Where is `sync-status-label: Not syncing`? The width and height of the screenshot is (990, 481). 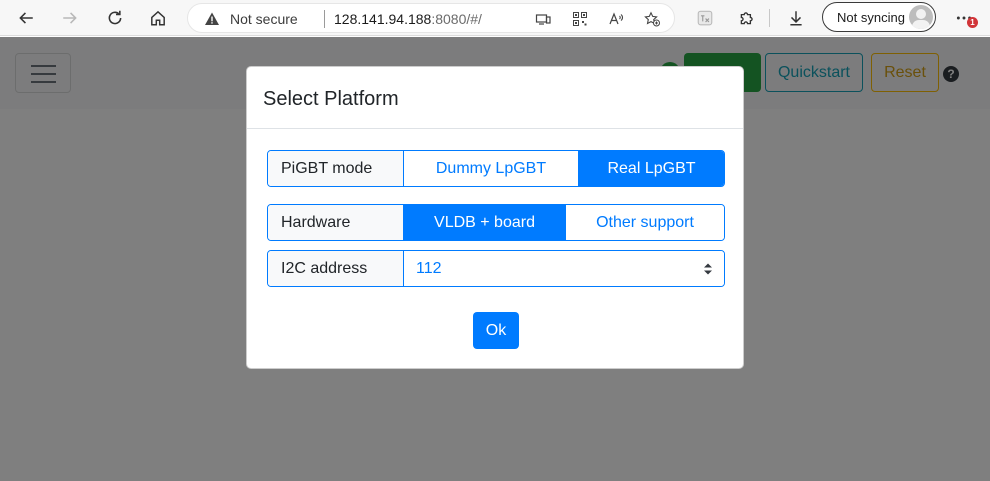 sync-status-label: Not syncing is located at coordinates (871, 17).